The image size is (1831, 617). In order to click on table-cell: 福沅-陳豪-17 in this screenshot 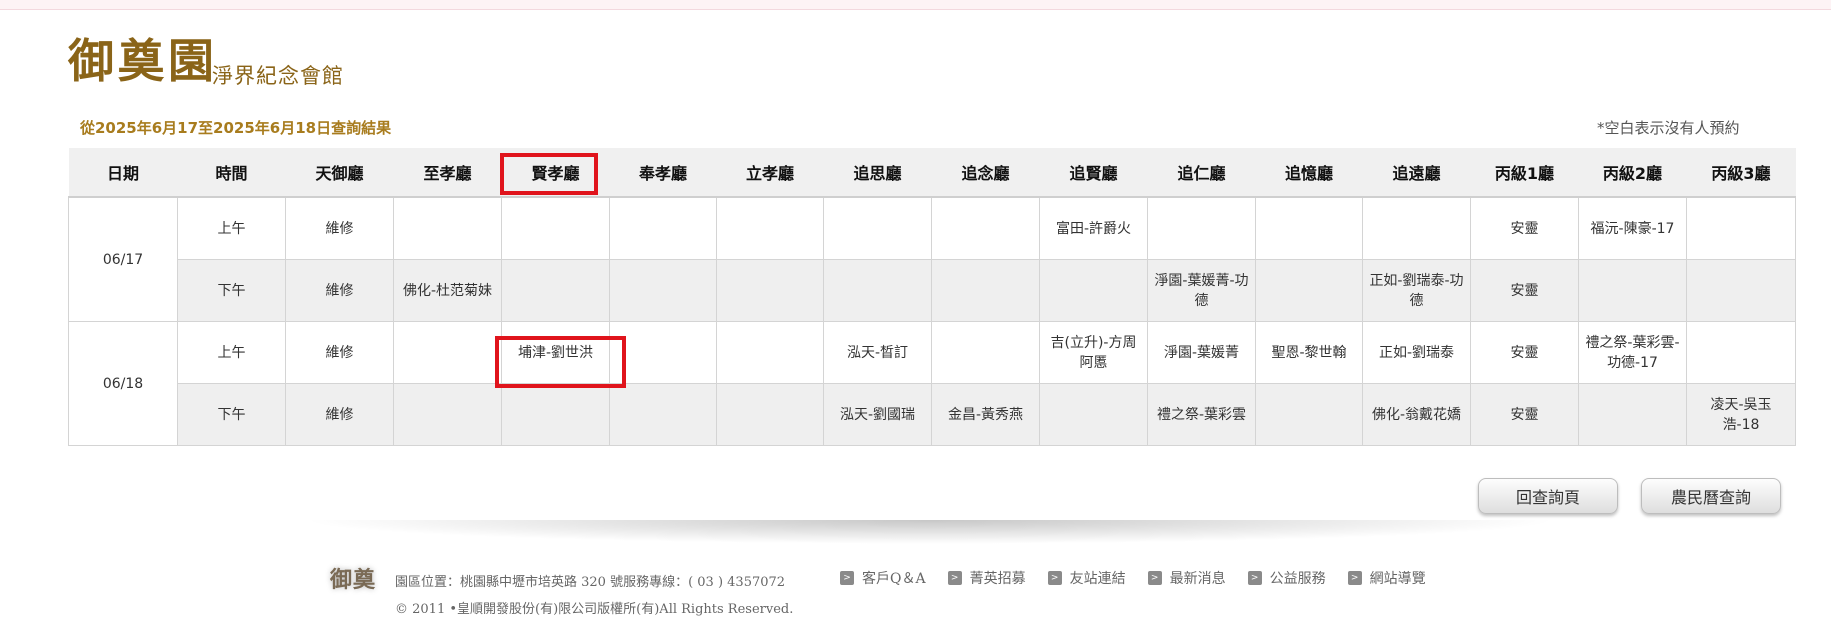, I will do `click(1632, 228)`.